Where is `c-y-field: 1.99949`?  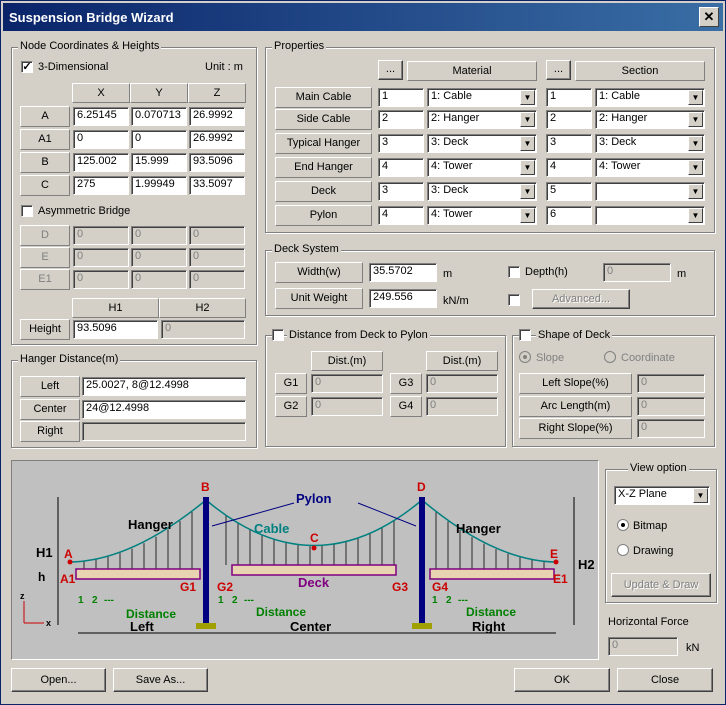
c-y-field: 1.99949 is located at coordinates (159, 185).